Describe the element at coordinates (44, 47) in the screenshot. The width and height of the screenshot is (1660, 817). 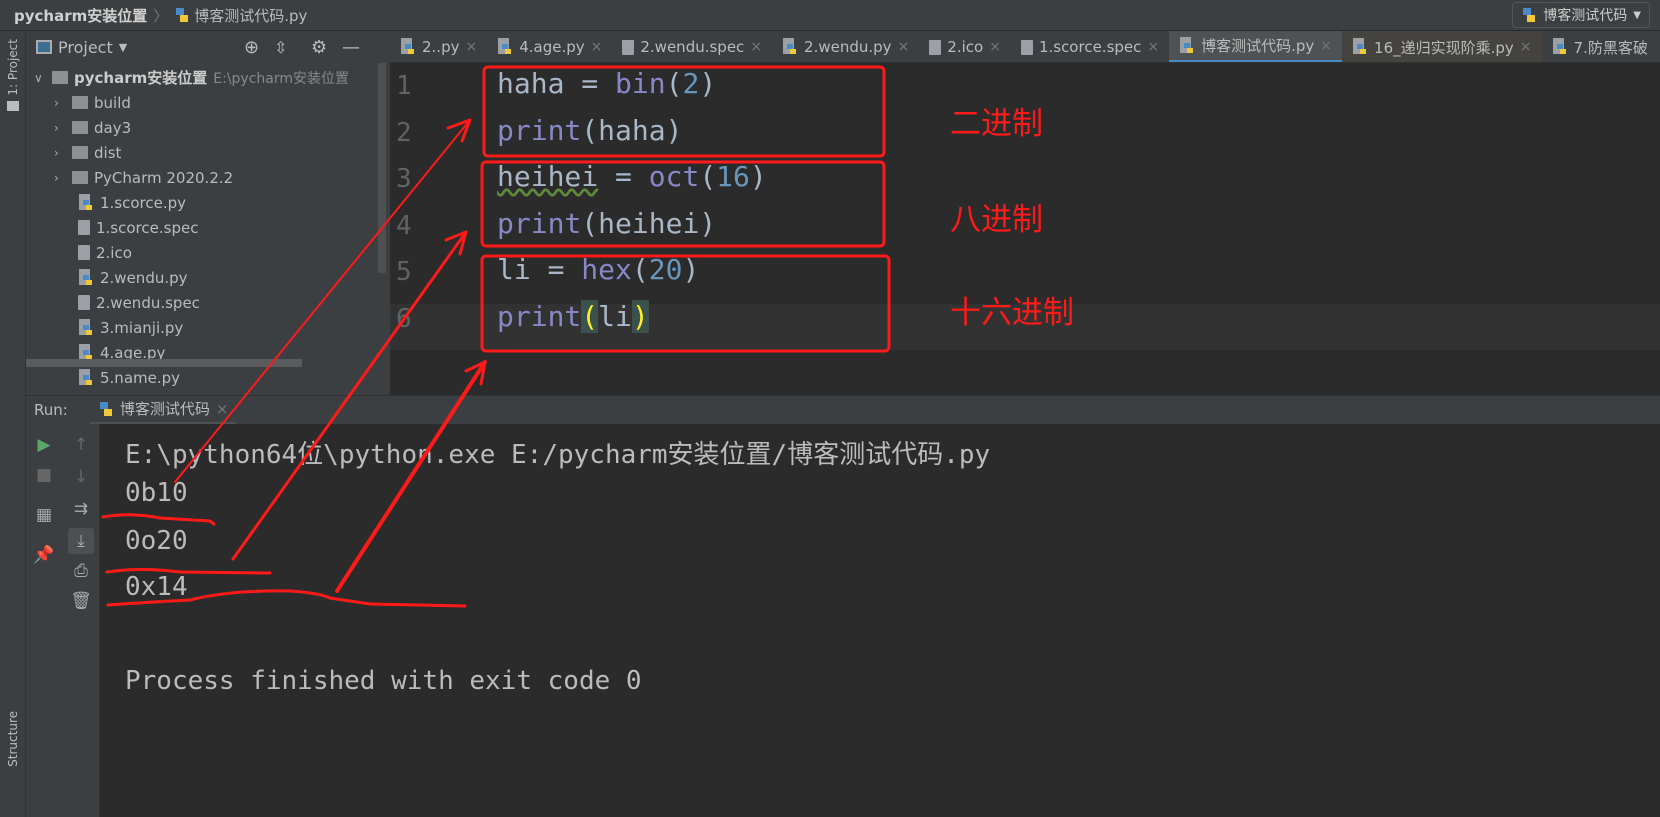
I see `project-window-icon` at that location.